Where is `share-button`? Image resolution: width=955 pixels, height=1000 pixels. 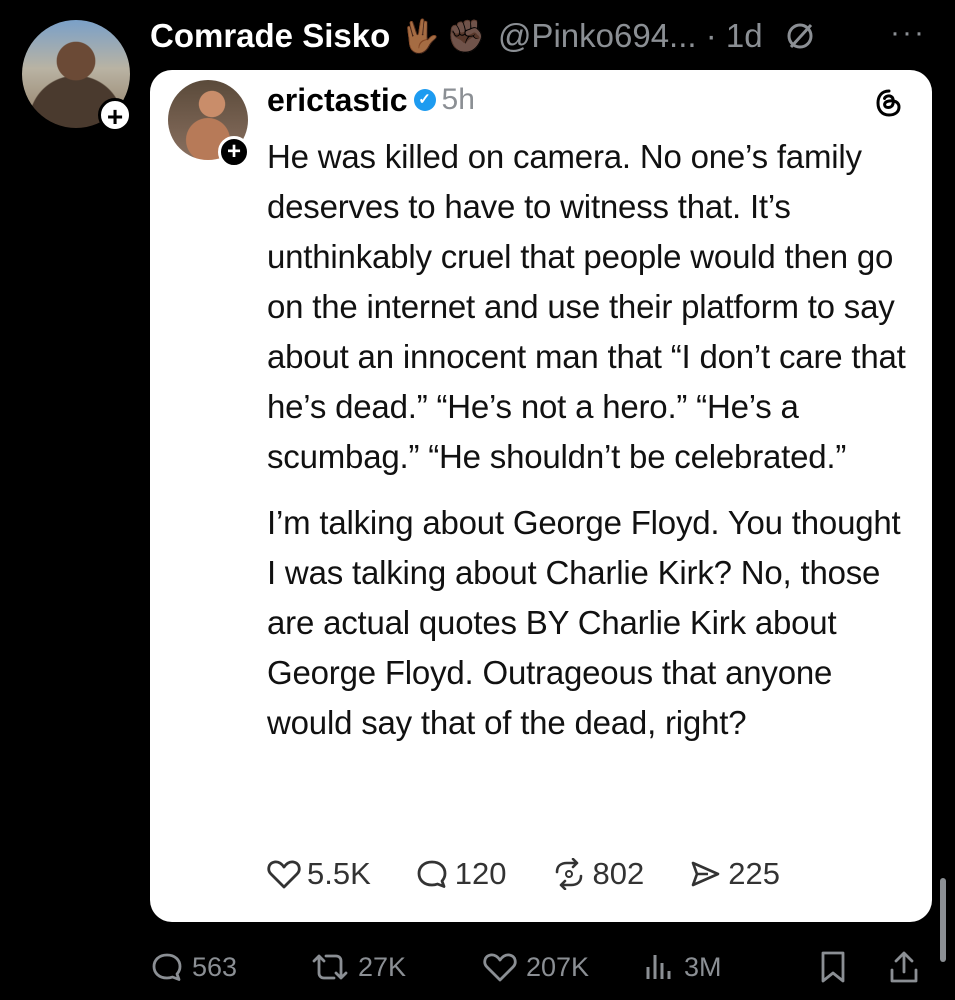
share-button is located at coordinates (908, 967).